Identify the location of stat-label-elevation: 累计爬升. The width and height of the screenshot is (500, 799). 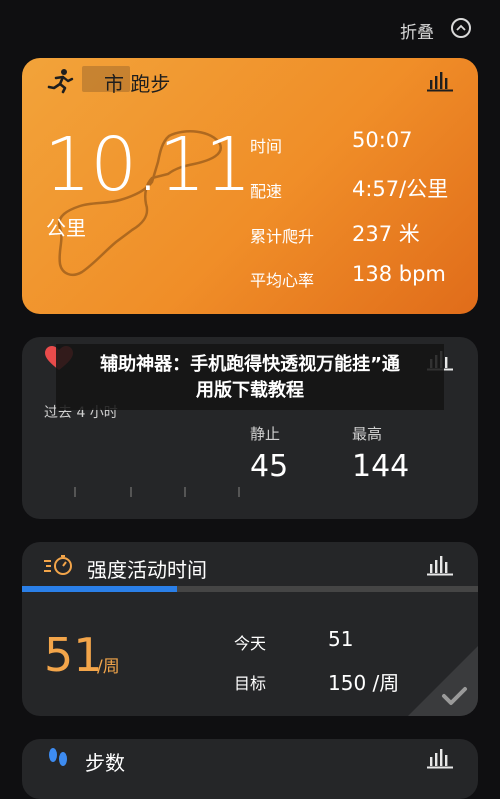
(282, 236).